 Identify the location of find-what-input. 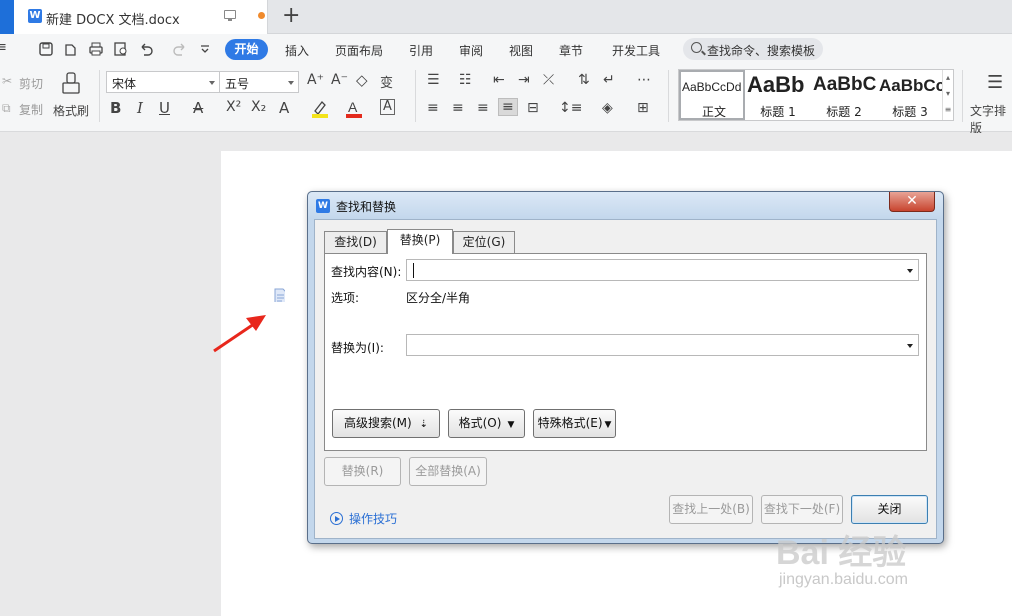
(662, 270).